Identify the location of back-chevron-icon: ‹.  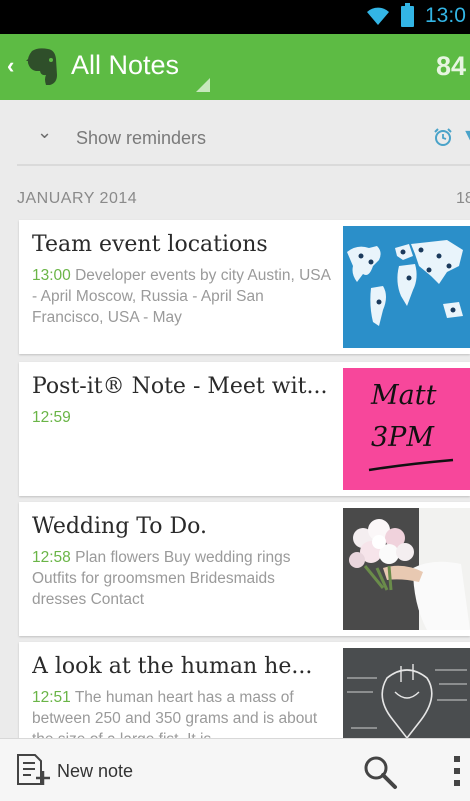
(10, 66).